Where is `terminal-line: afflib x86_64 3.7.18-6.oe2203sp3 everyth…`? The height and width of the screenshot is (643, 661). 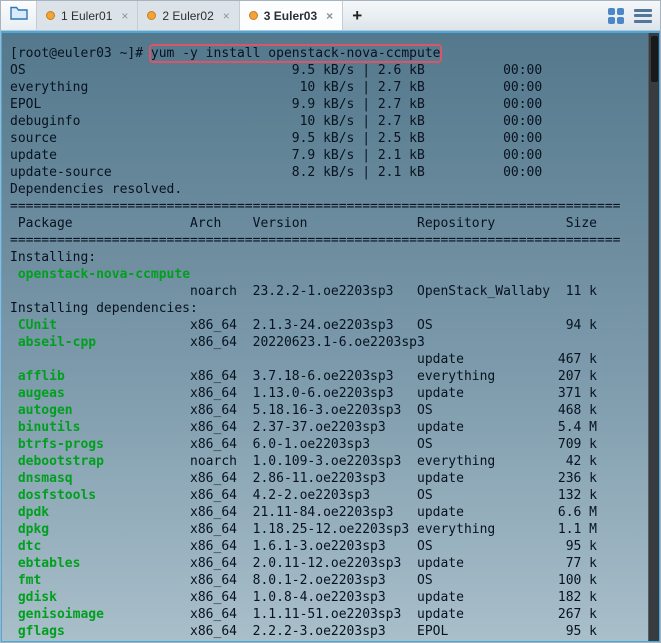 terminal-line: afflib x86_64 3.7.18-6.oe2203sp3 everyth… is located at coordinates (307, 376).